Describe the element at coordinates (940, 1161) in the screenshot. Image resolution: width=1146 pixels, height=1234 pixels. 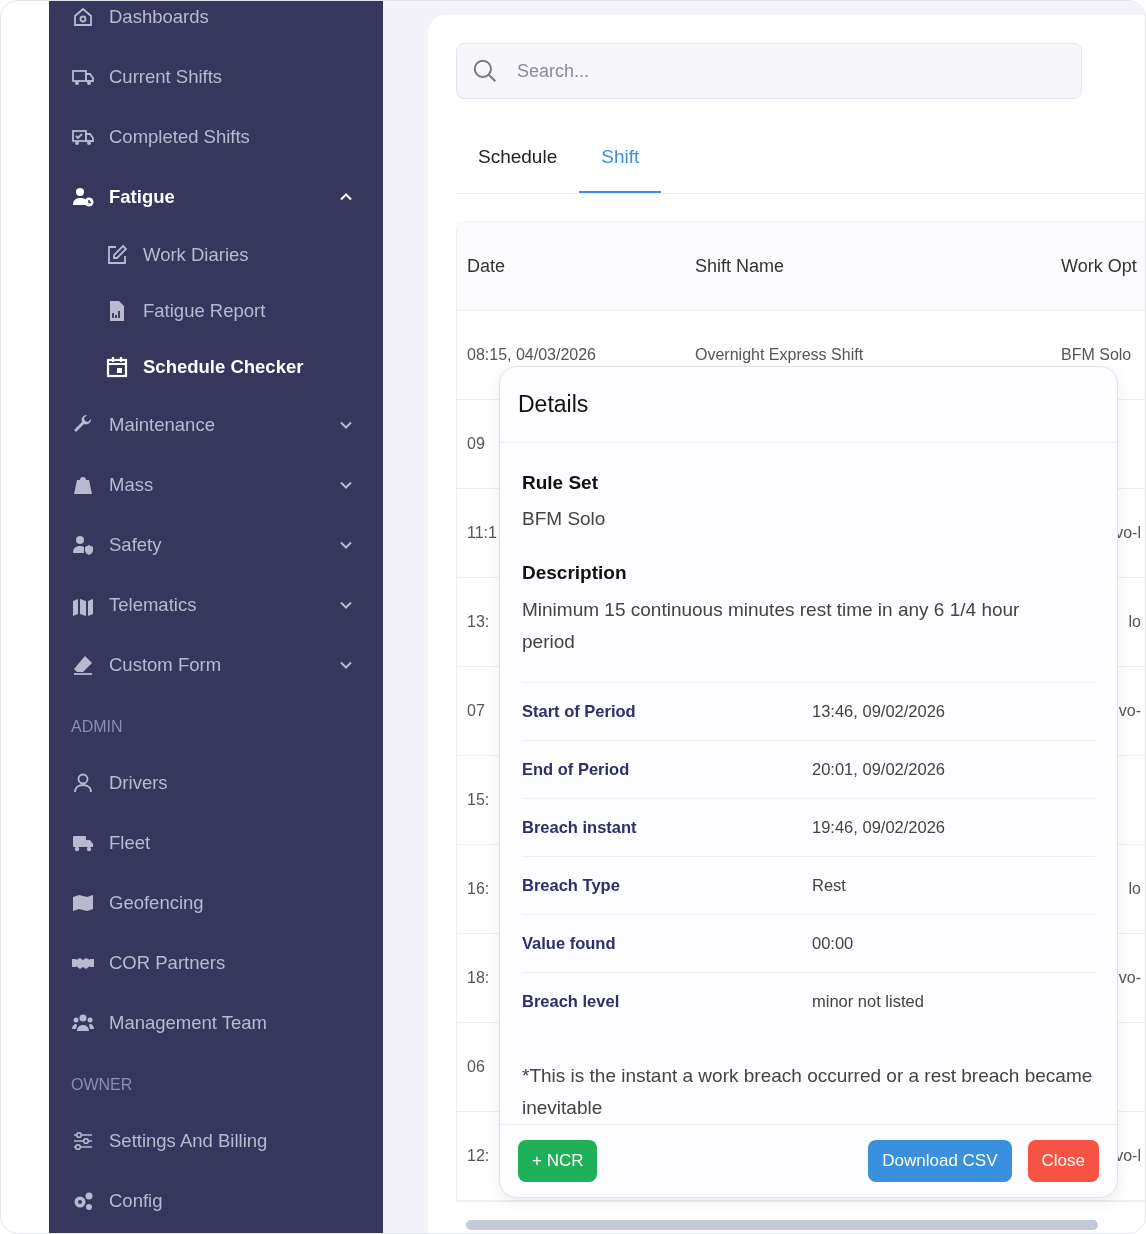
I see `download-button: Download CSV` at that location.